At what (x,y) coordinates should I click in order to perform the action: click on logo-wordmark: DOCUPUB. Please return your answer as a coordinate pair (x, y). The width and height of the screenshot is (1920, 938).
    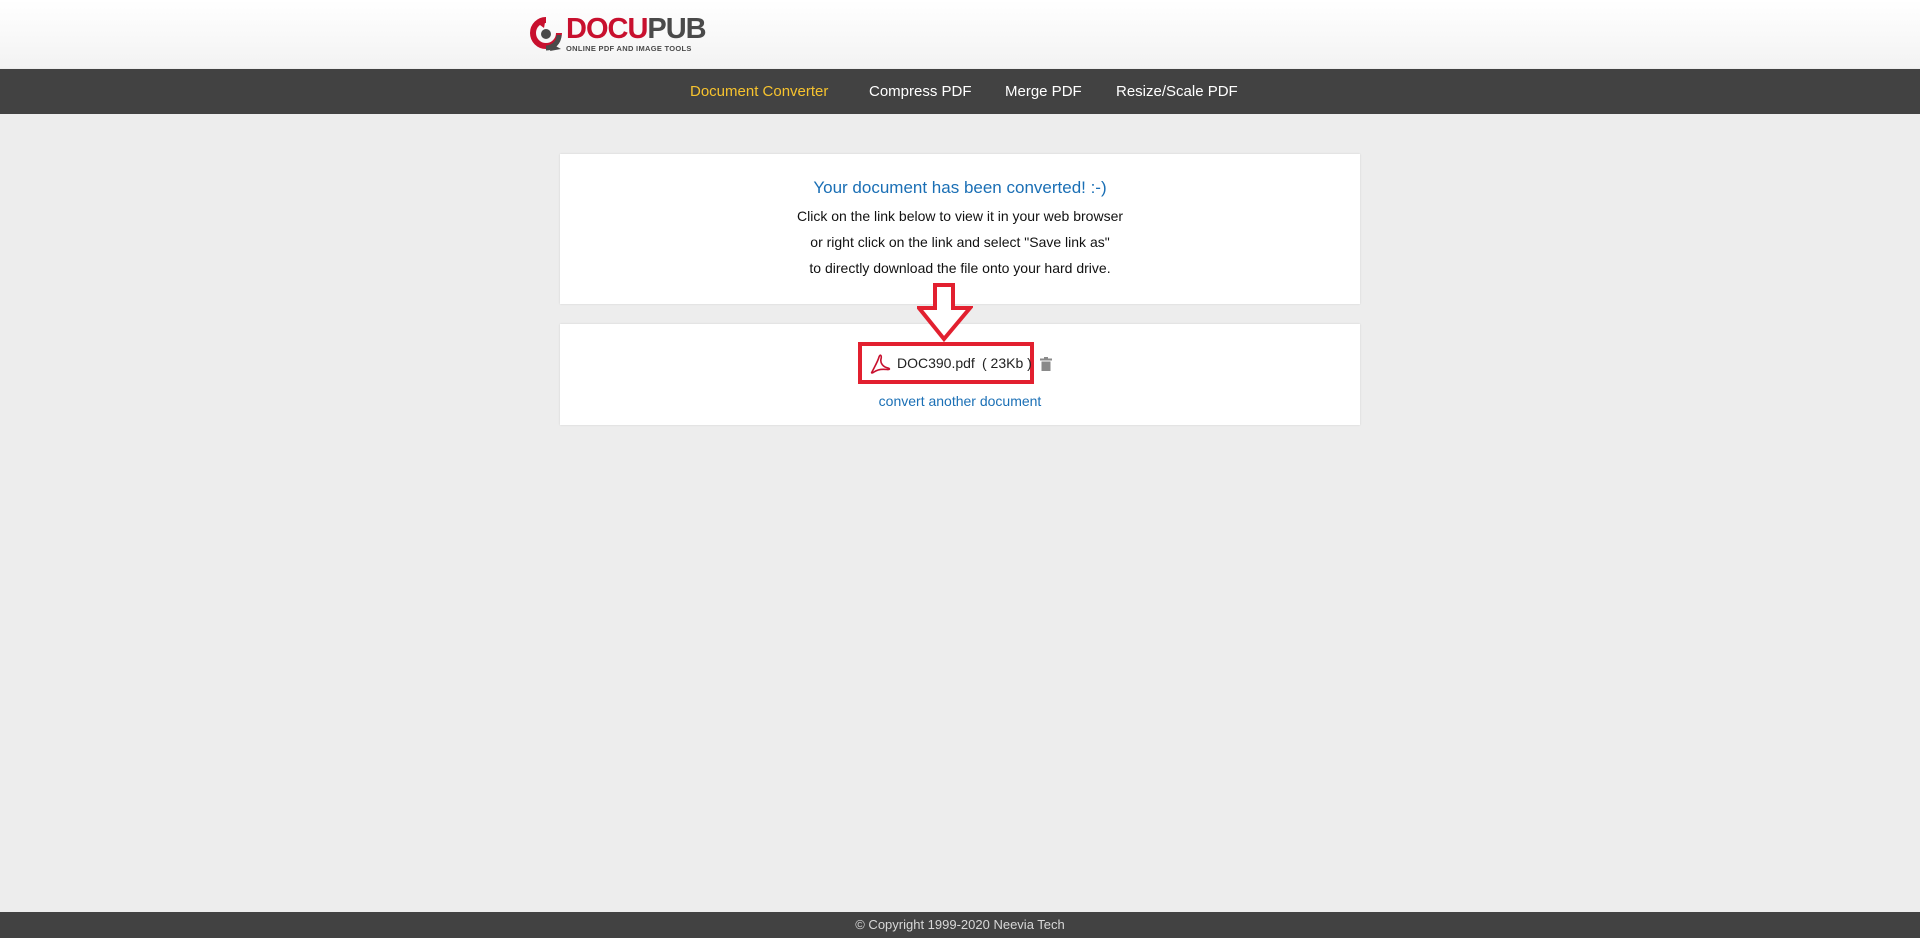
    Looking at the image, I should click on (636, 29).